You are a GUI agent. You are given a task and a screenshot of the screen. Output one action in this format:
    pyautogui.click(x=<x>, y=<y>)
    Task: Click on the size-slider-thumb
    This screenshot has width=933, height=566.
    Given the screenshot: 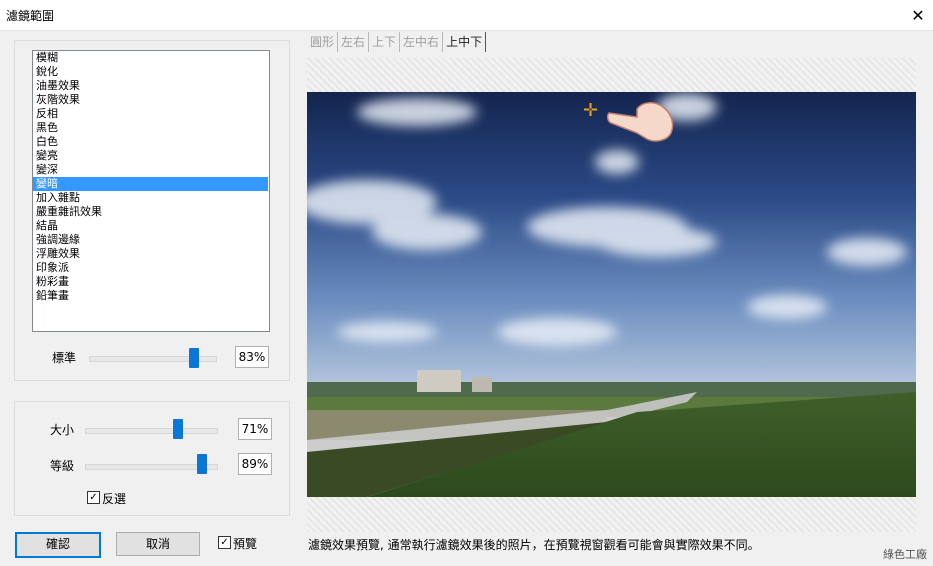 What is the action you would take?
    pyautogui.click(x=178, y=429)
    